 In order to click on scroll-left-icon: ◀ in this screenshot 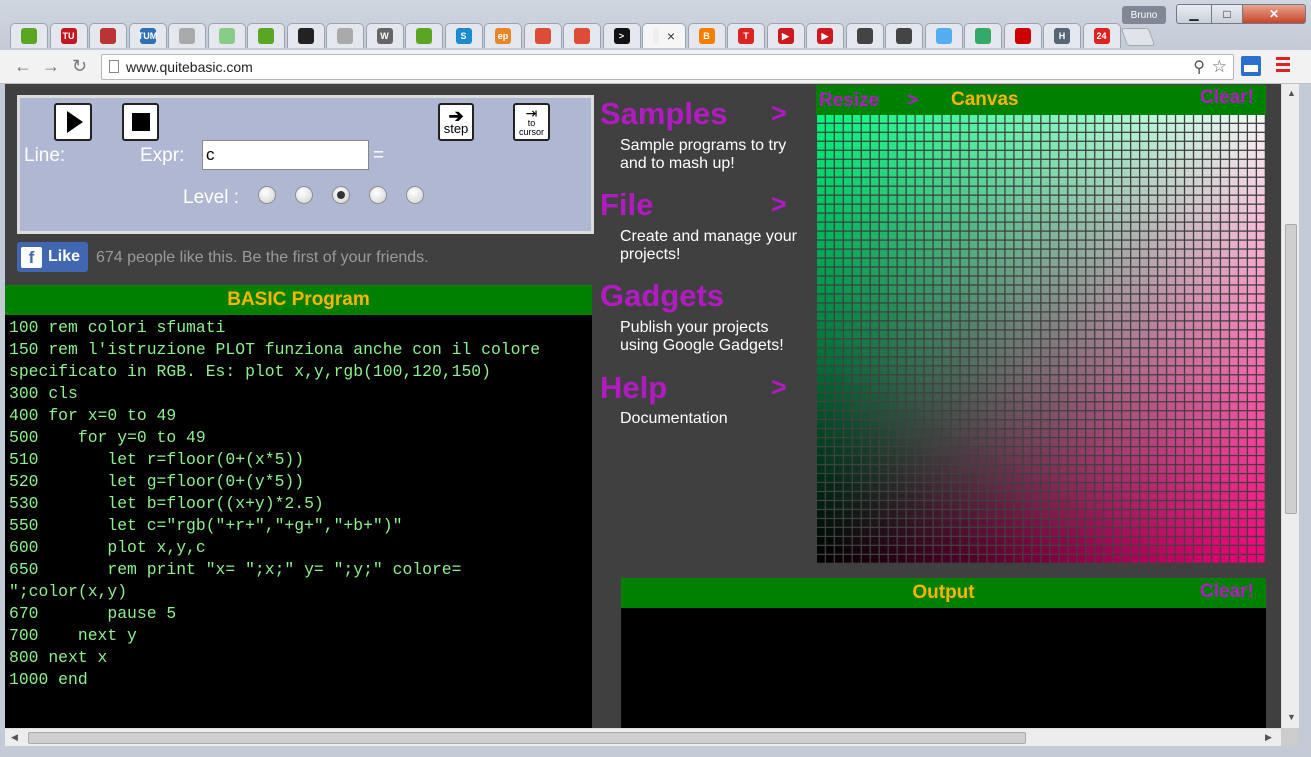, I will do `click(14, 737)`.